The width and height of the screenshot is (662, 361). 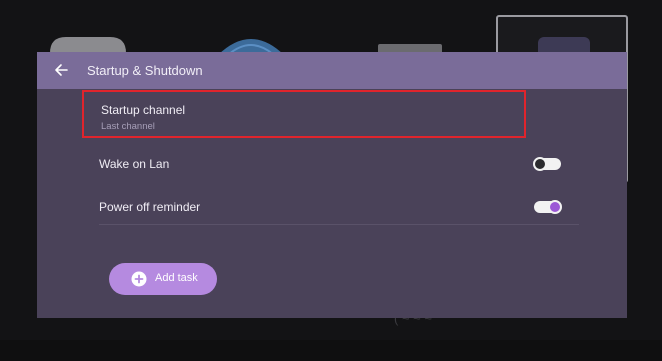 I want to click on add-task-button: Add task, so click(x=163, y=279).